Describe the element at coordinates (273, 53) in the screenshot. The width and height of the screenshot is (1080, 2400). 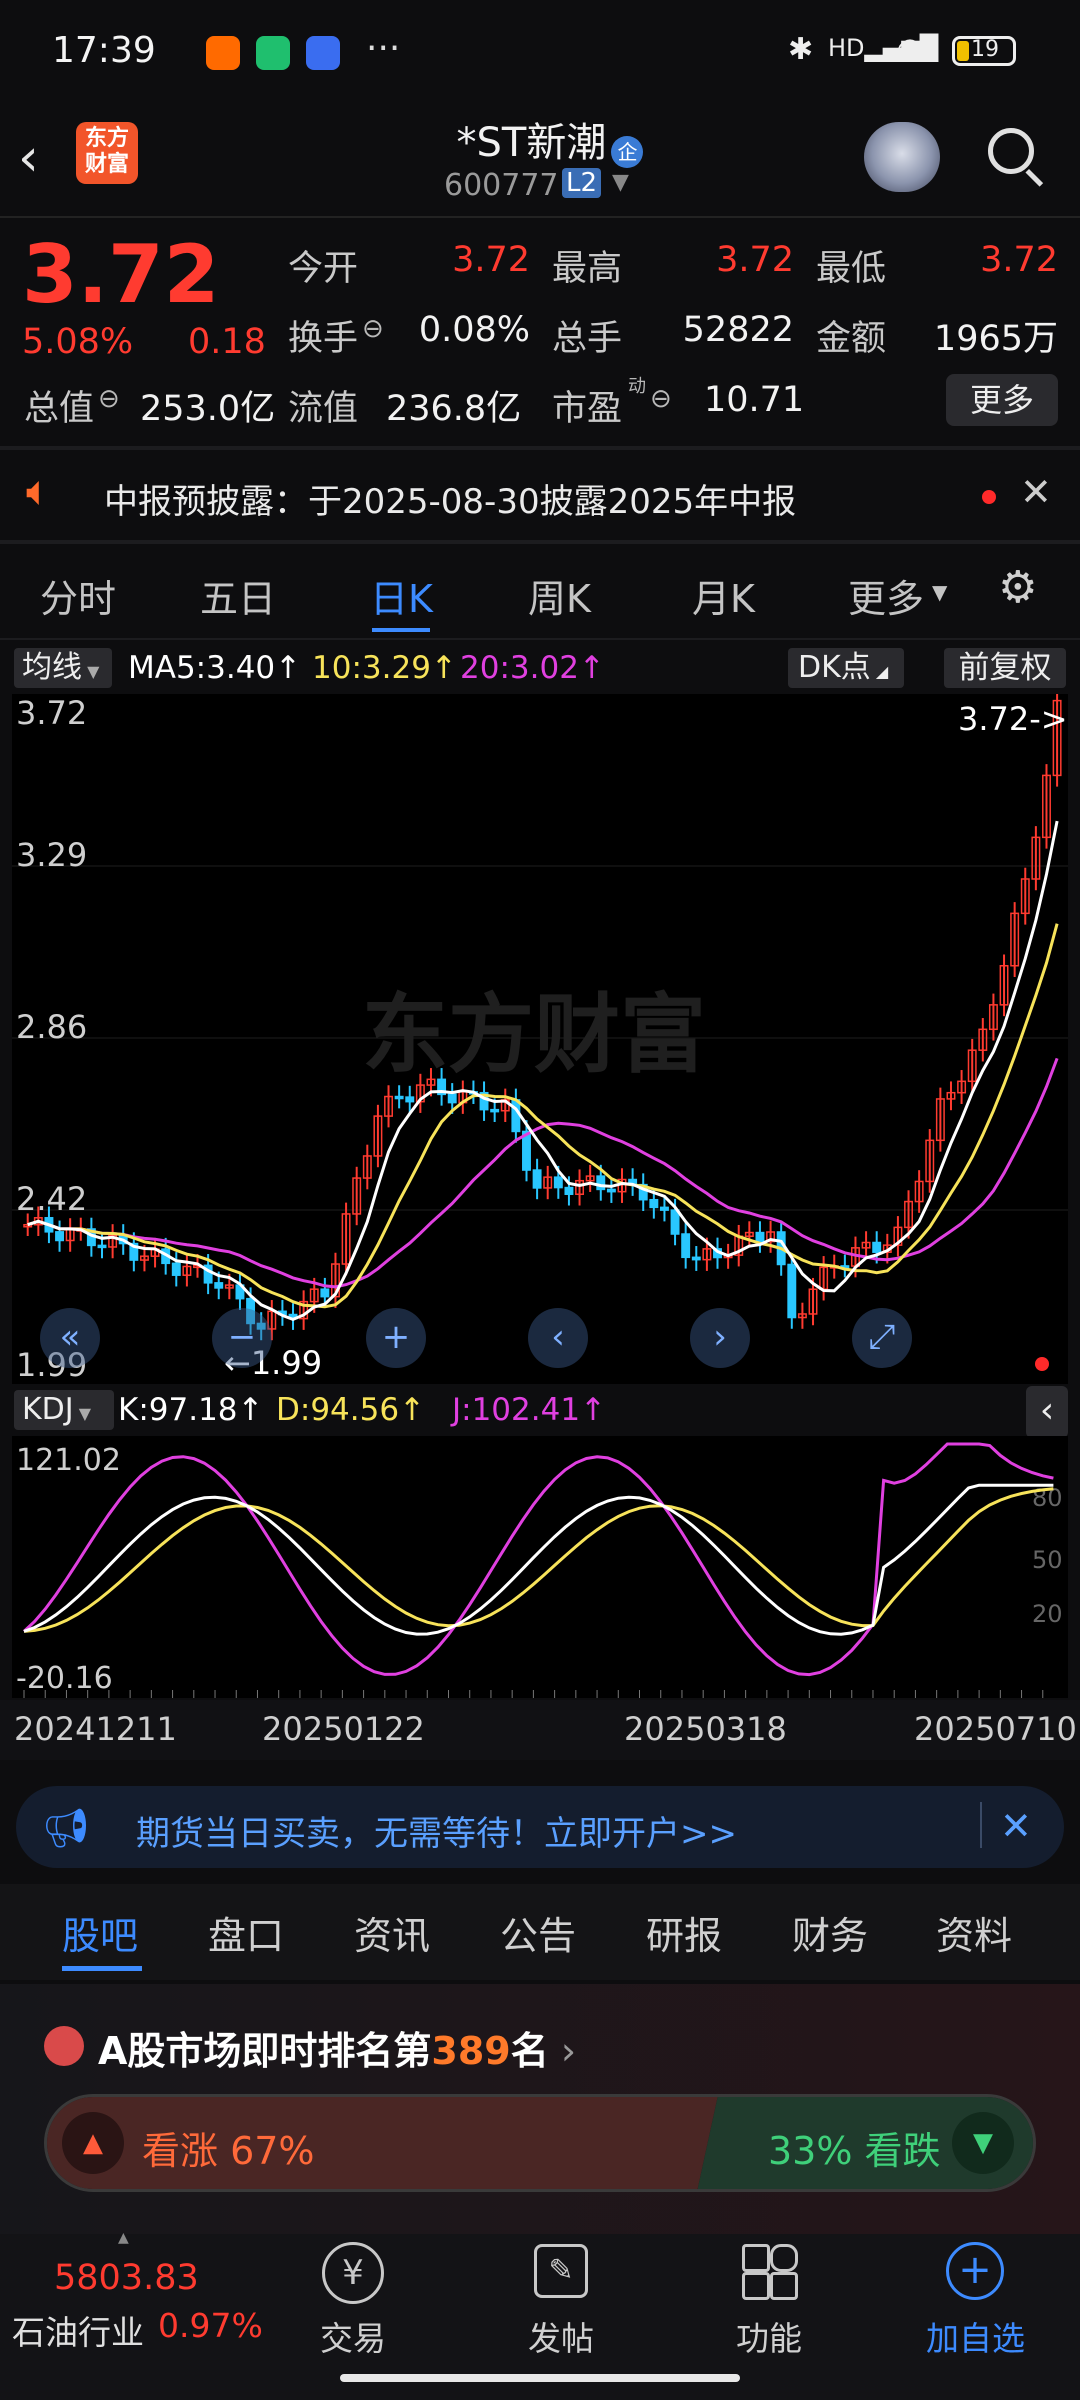
I see `shield-app-icon` at that location.